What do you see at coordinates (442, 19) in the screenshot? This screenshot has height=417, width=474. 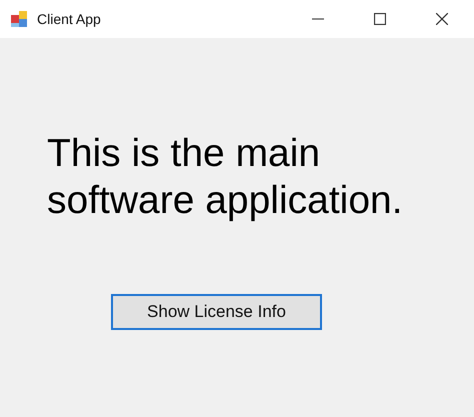 I see `close-icon` at bounding box center [442, 19].